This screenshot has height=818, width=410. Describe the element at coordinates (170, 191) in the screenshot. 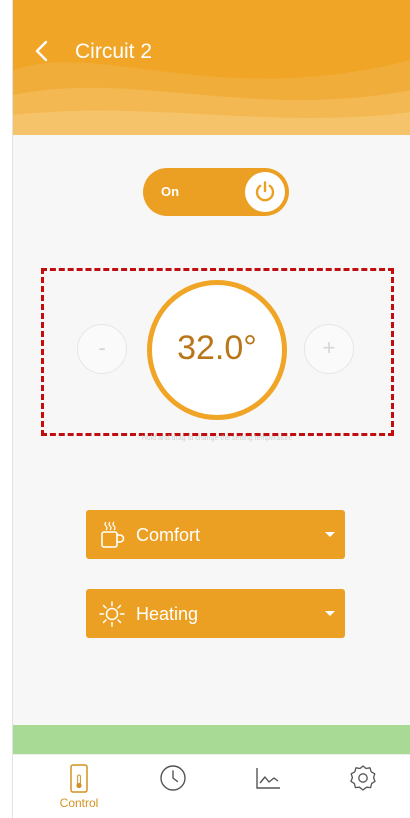

I see `power-toggle-label: On` at that location.